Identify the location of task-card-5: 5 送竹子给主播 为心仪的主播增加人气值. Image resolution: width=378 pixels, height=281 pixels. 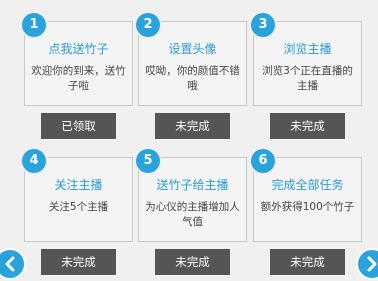
(191, 195).